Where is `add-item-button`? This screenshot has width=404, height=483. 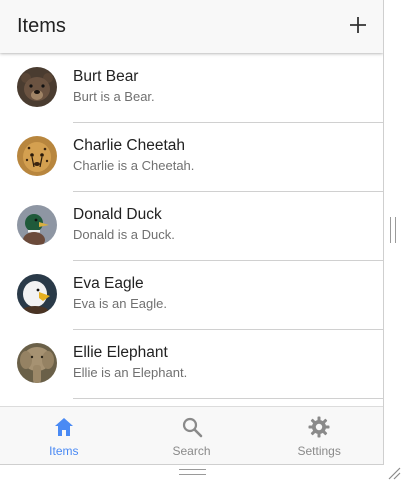 add-item-button is located at coordinates (358, 25).